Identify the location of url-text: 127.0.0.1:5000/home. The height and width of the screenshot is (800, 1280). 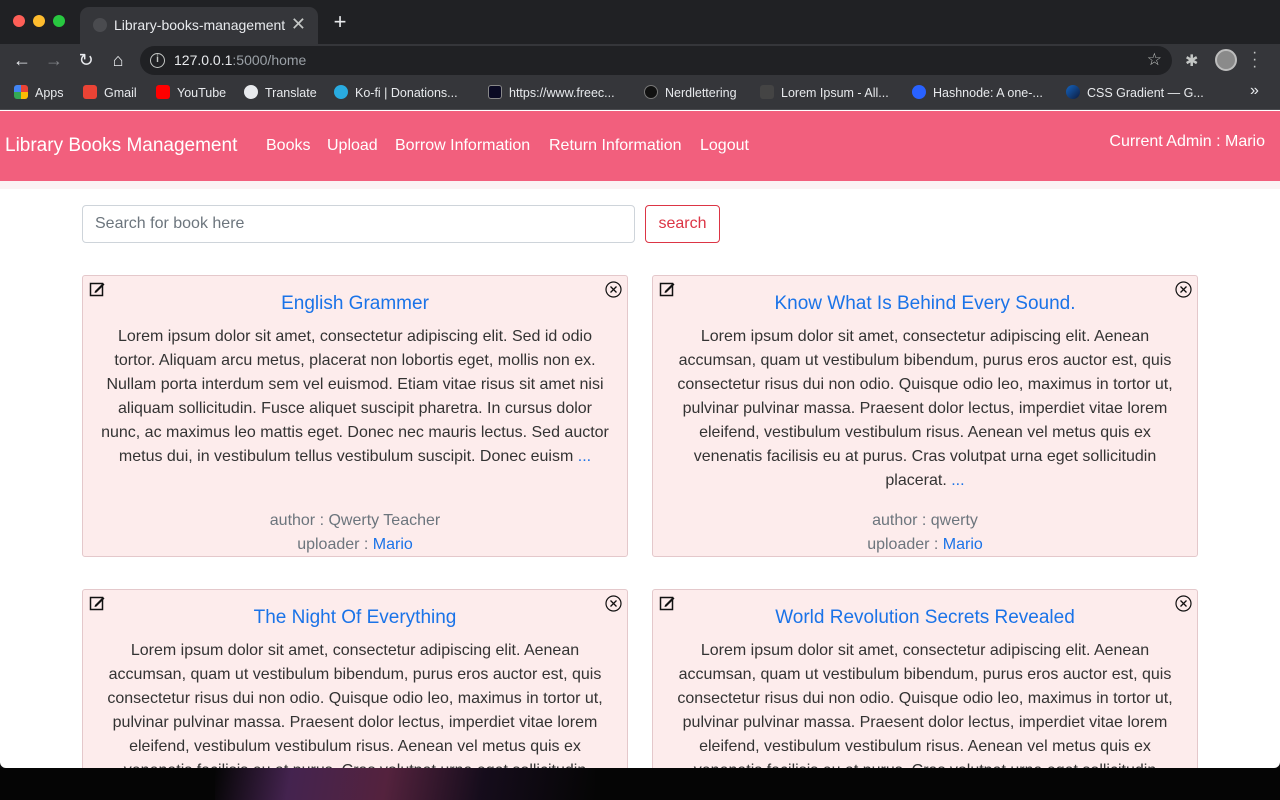
(240, 60).